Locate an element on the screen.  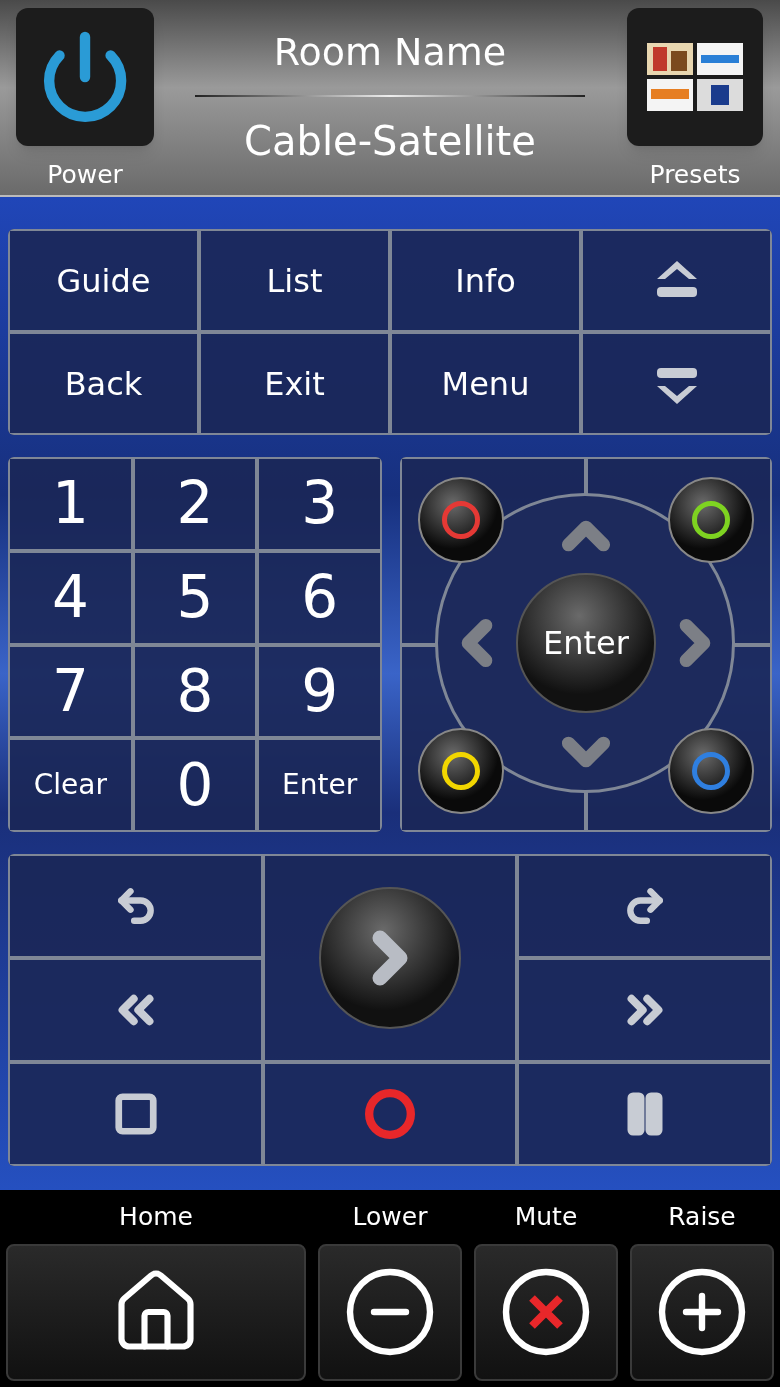
footer-label: Mute is located at coordinates (546, 1217).